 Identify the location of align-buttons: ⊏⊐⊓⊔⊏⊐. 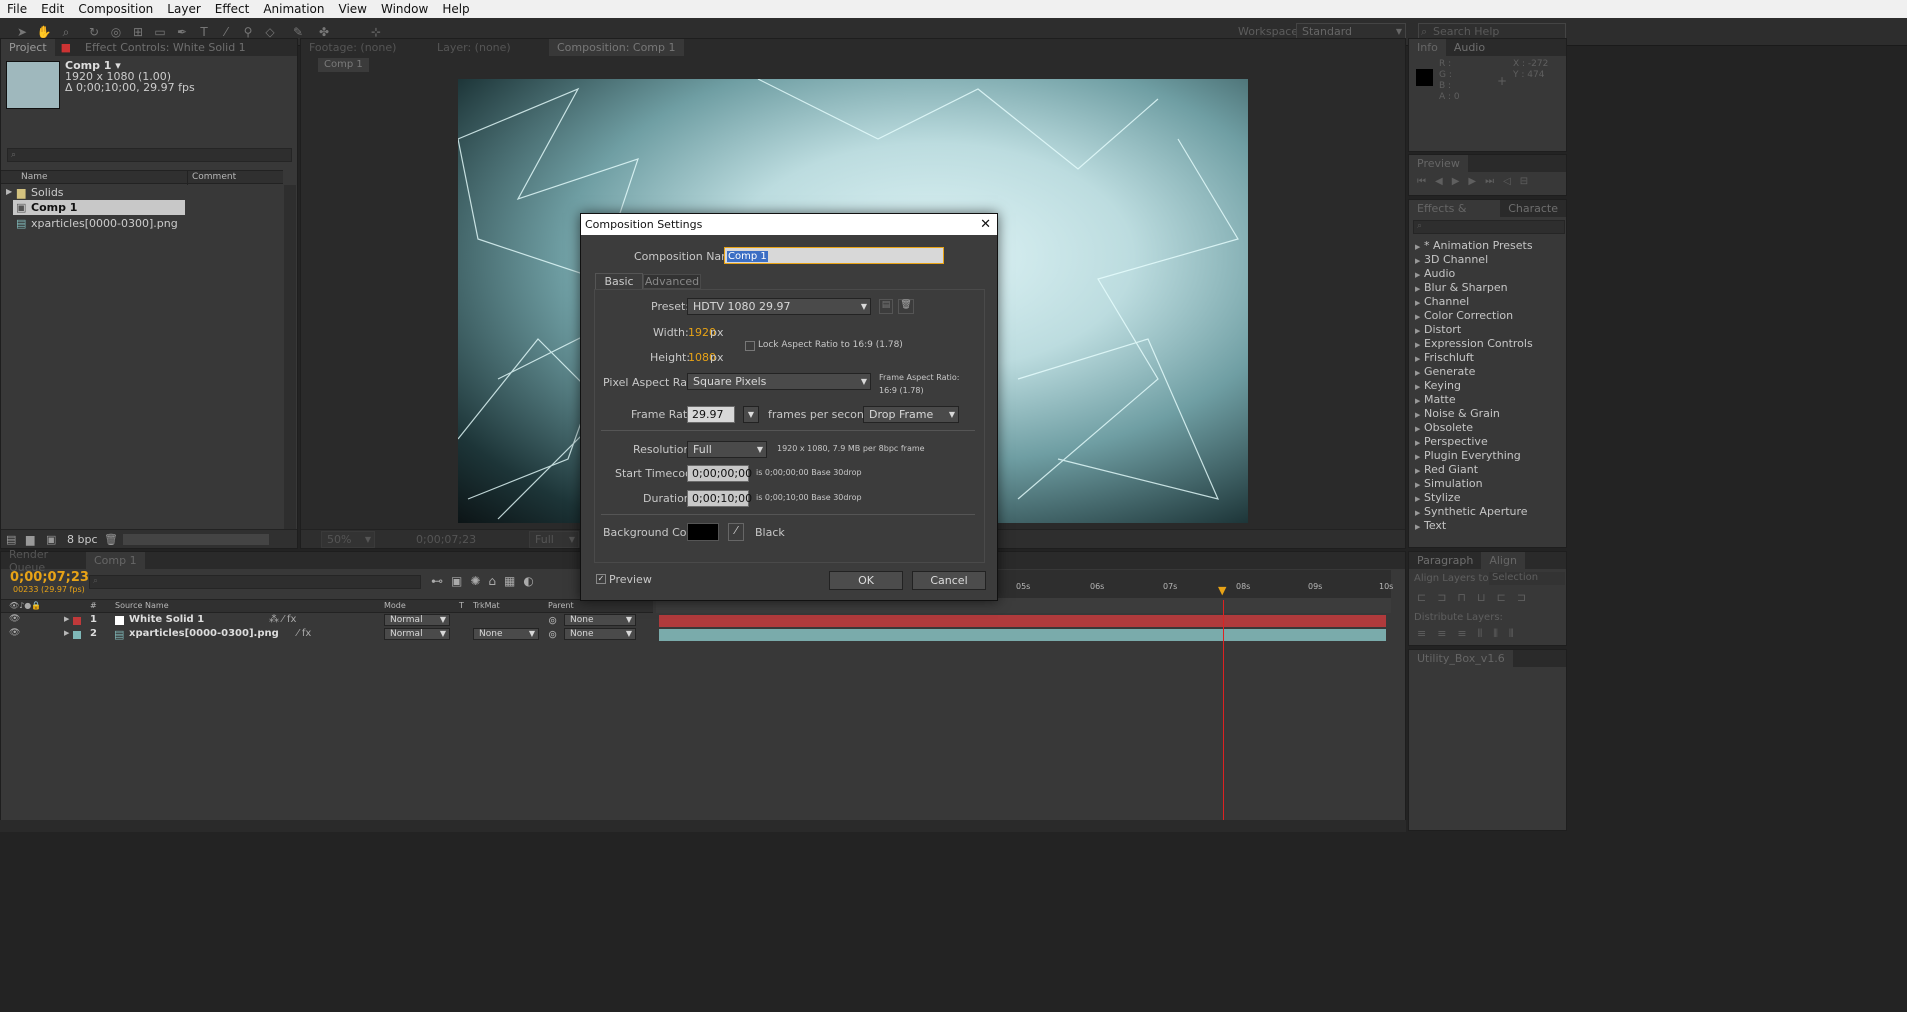
(1477, 597).